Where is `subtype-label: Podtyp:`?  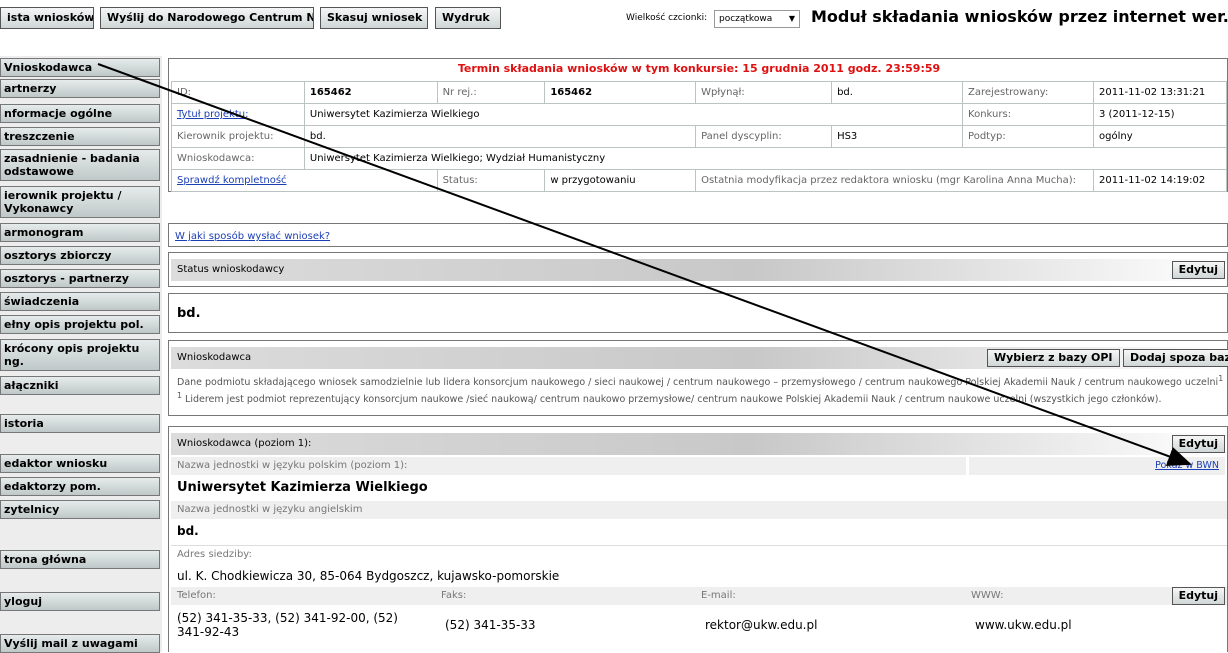 subtype-label: Podtyp: is located at coordinates (1028, 136).